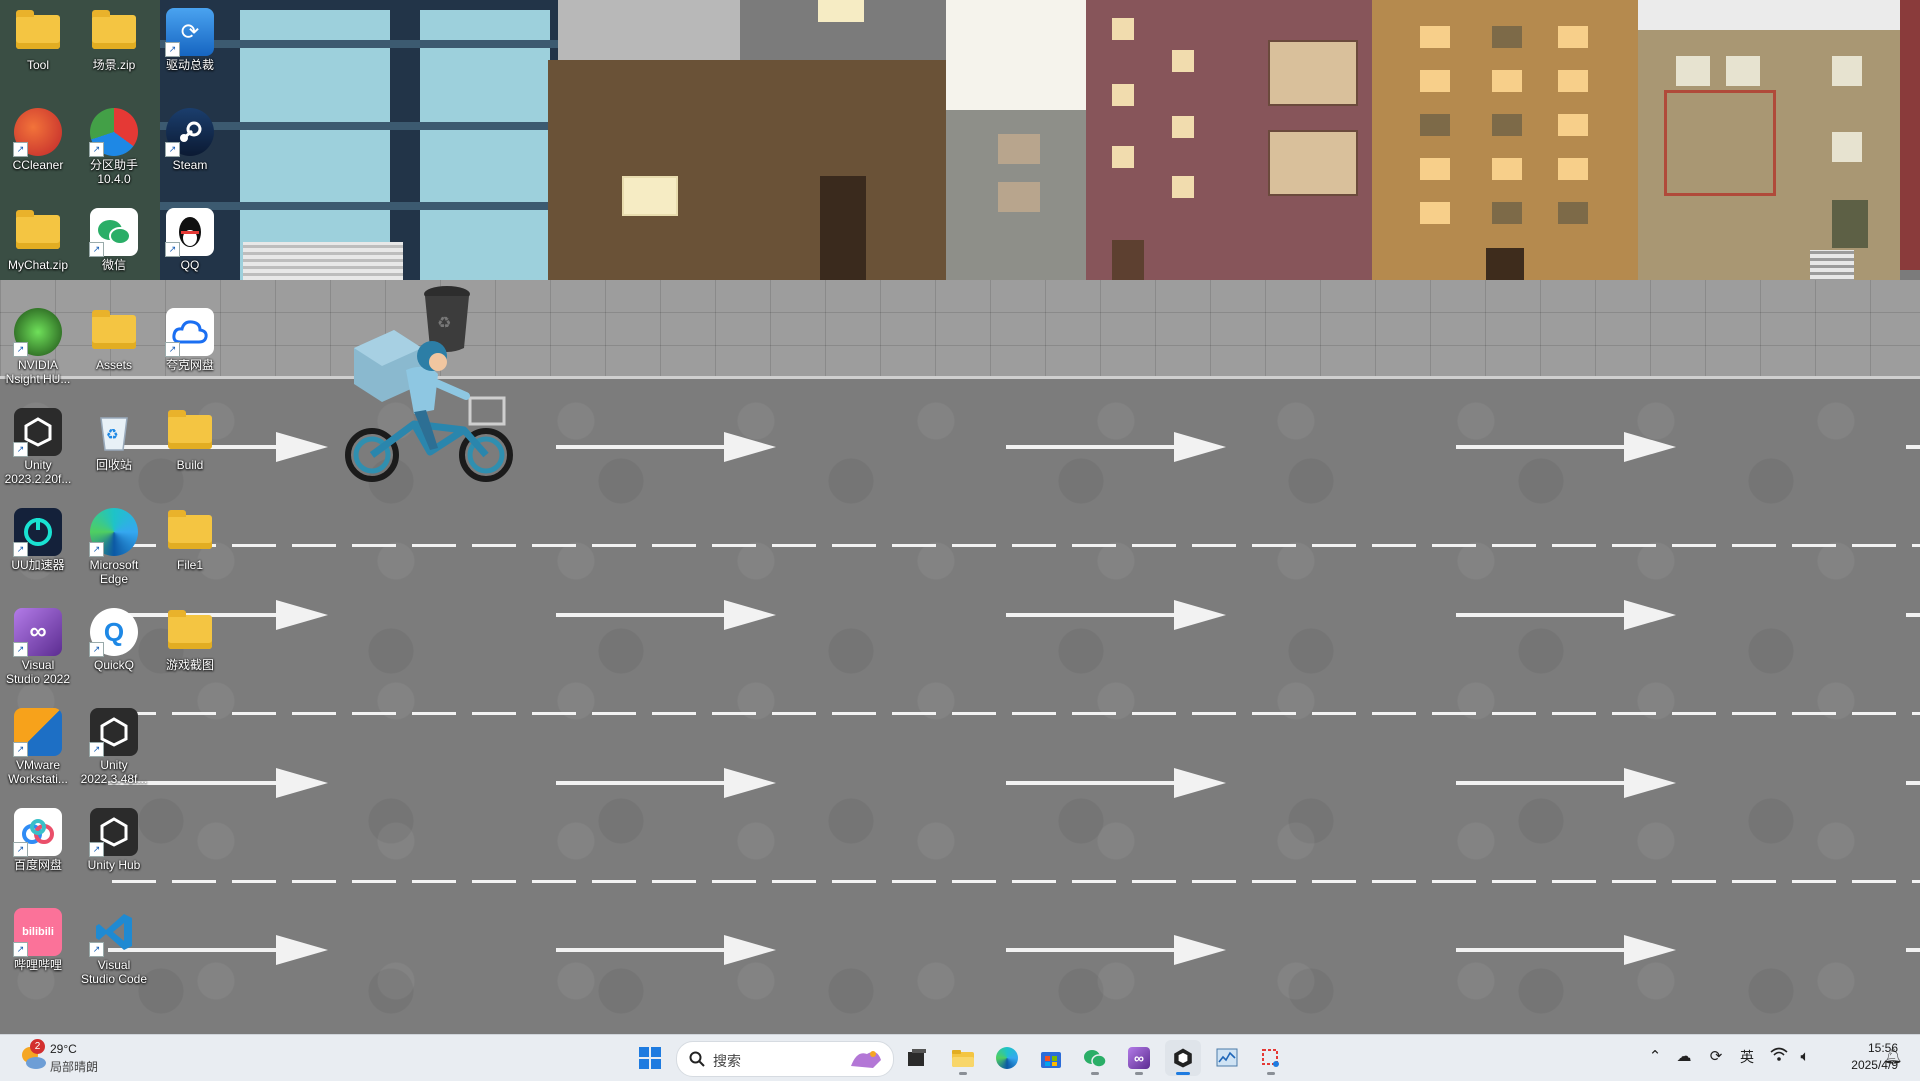 The image size is (1920, 1081). I want to click on zip-folder-icon, so click(114, 29).